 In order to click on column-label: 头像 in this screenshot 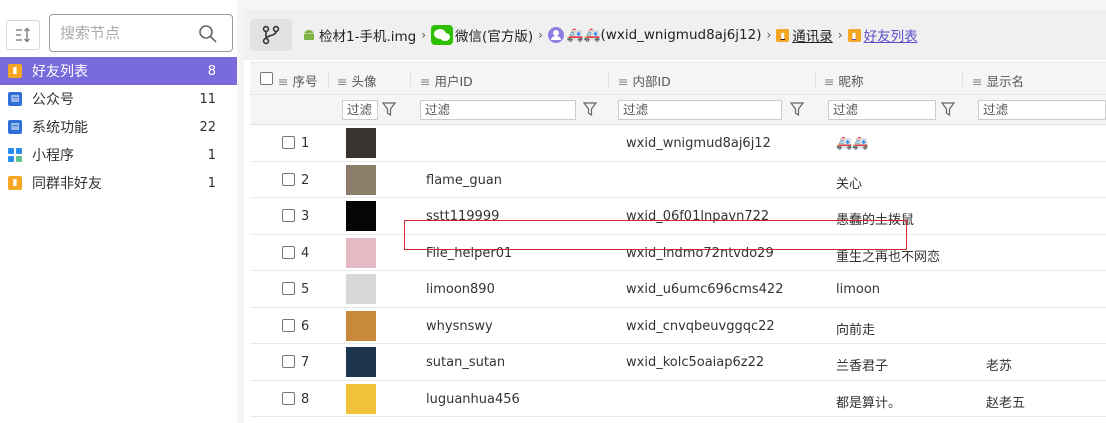, I will do `click(364, 81)`.